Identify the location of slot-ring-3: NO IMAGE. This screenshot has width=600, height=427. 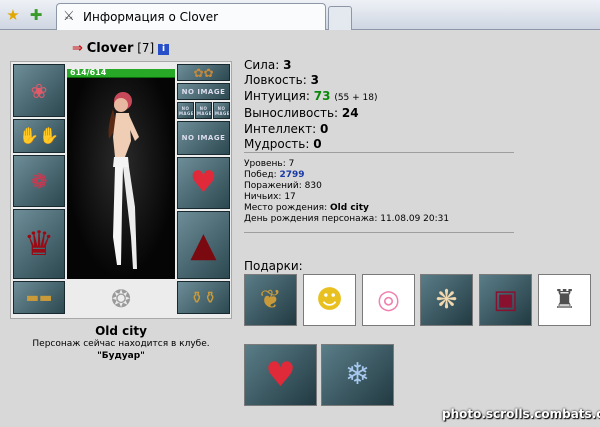
(221, 110).